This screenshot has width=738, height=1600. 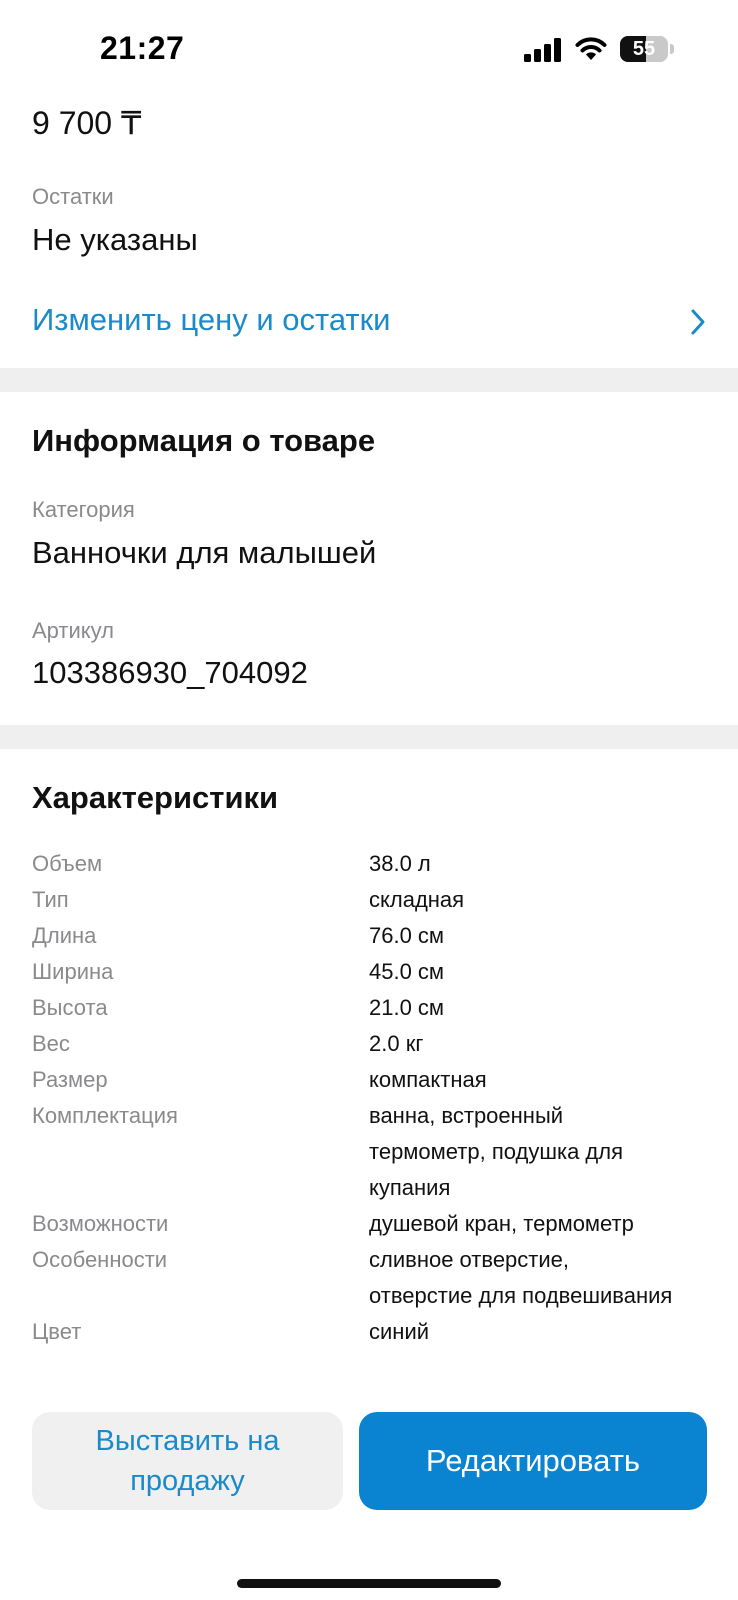 I want to click on char-value: синий, so click(x=399, y=1331).